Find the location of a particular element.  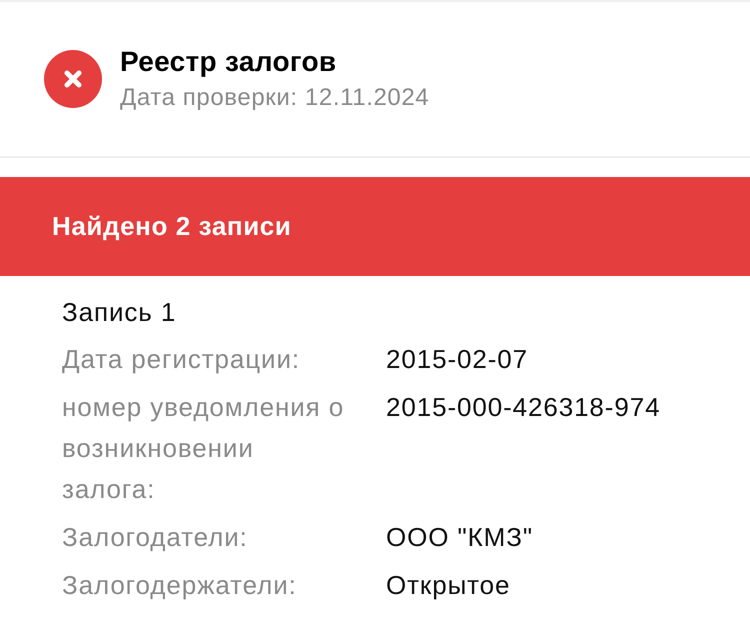

field-value: Открытое is located at coordinates (449, 585).